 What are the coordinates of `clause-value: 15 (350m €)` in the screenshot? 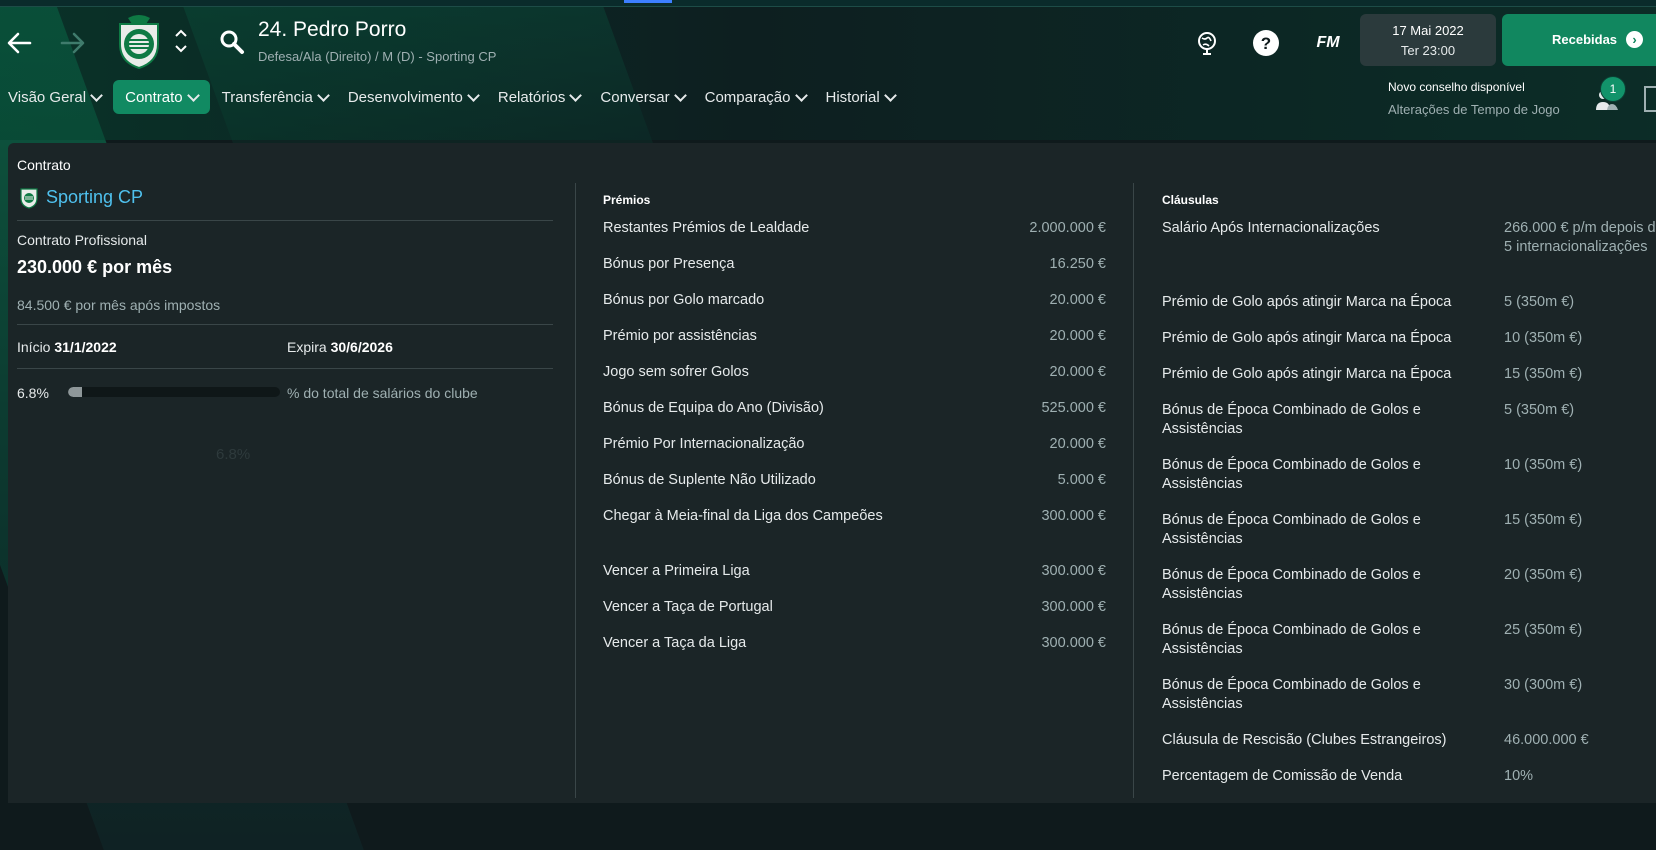 It's located at (1543, 520).